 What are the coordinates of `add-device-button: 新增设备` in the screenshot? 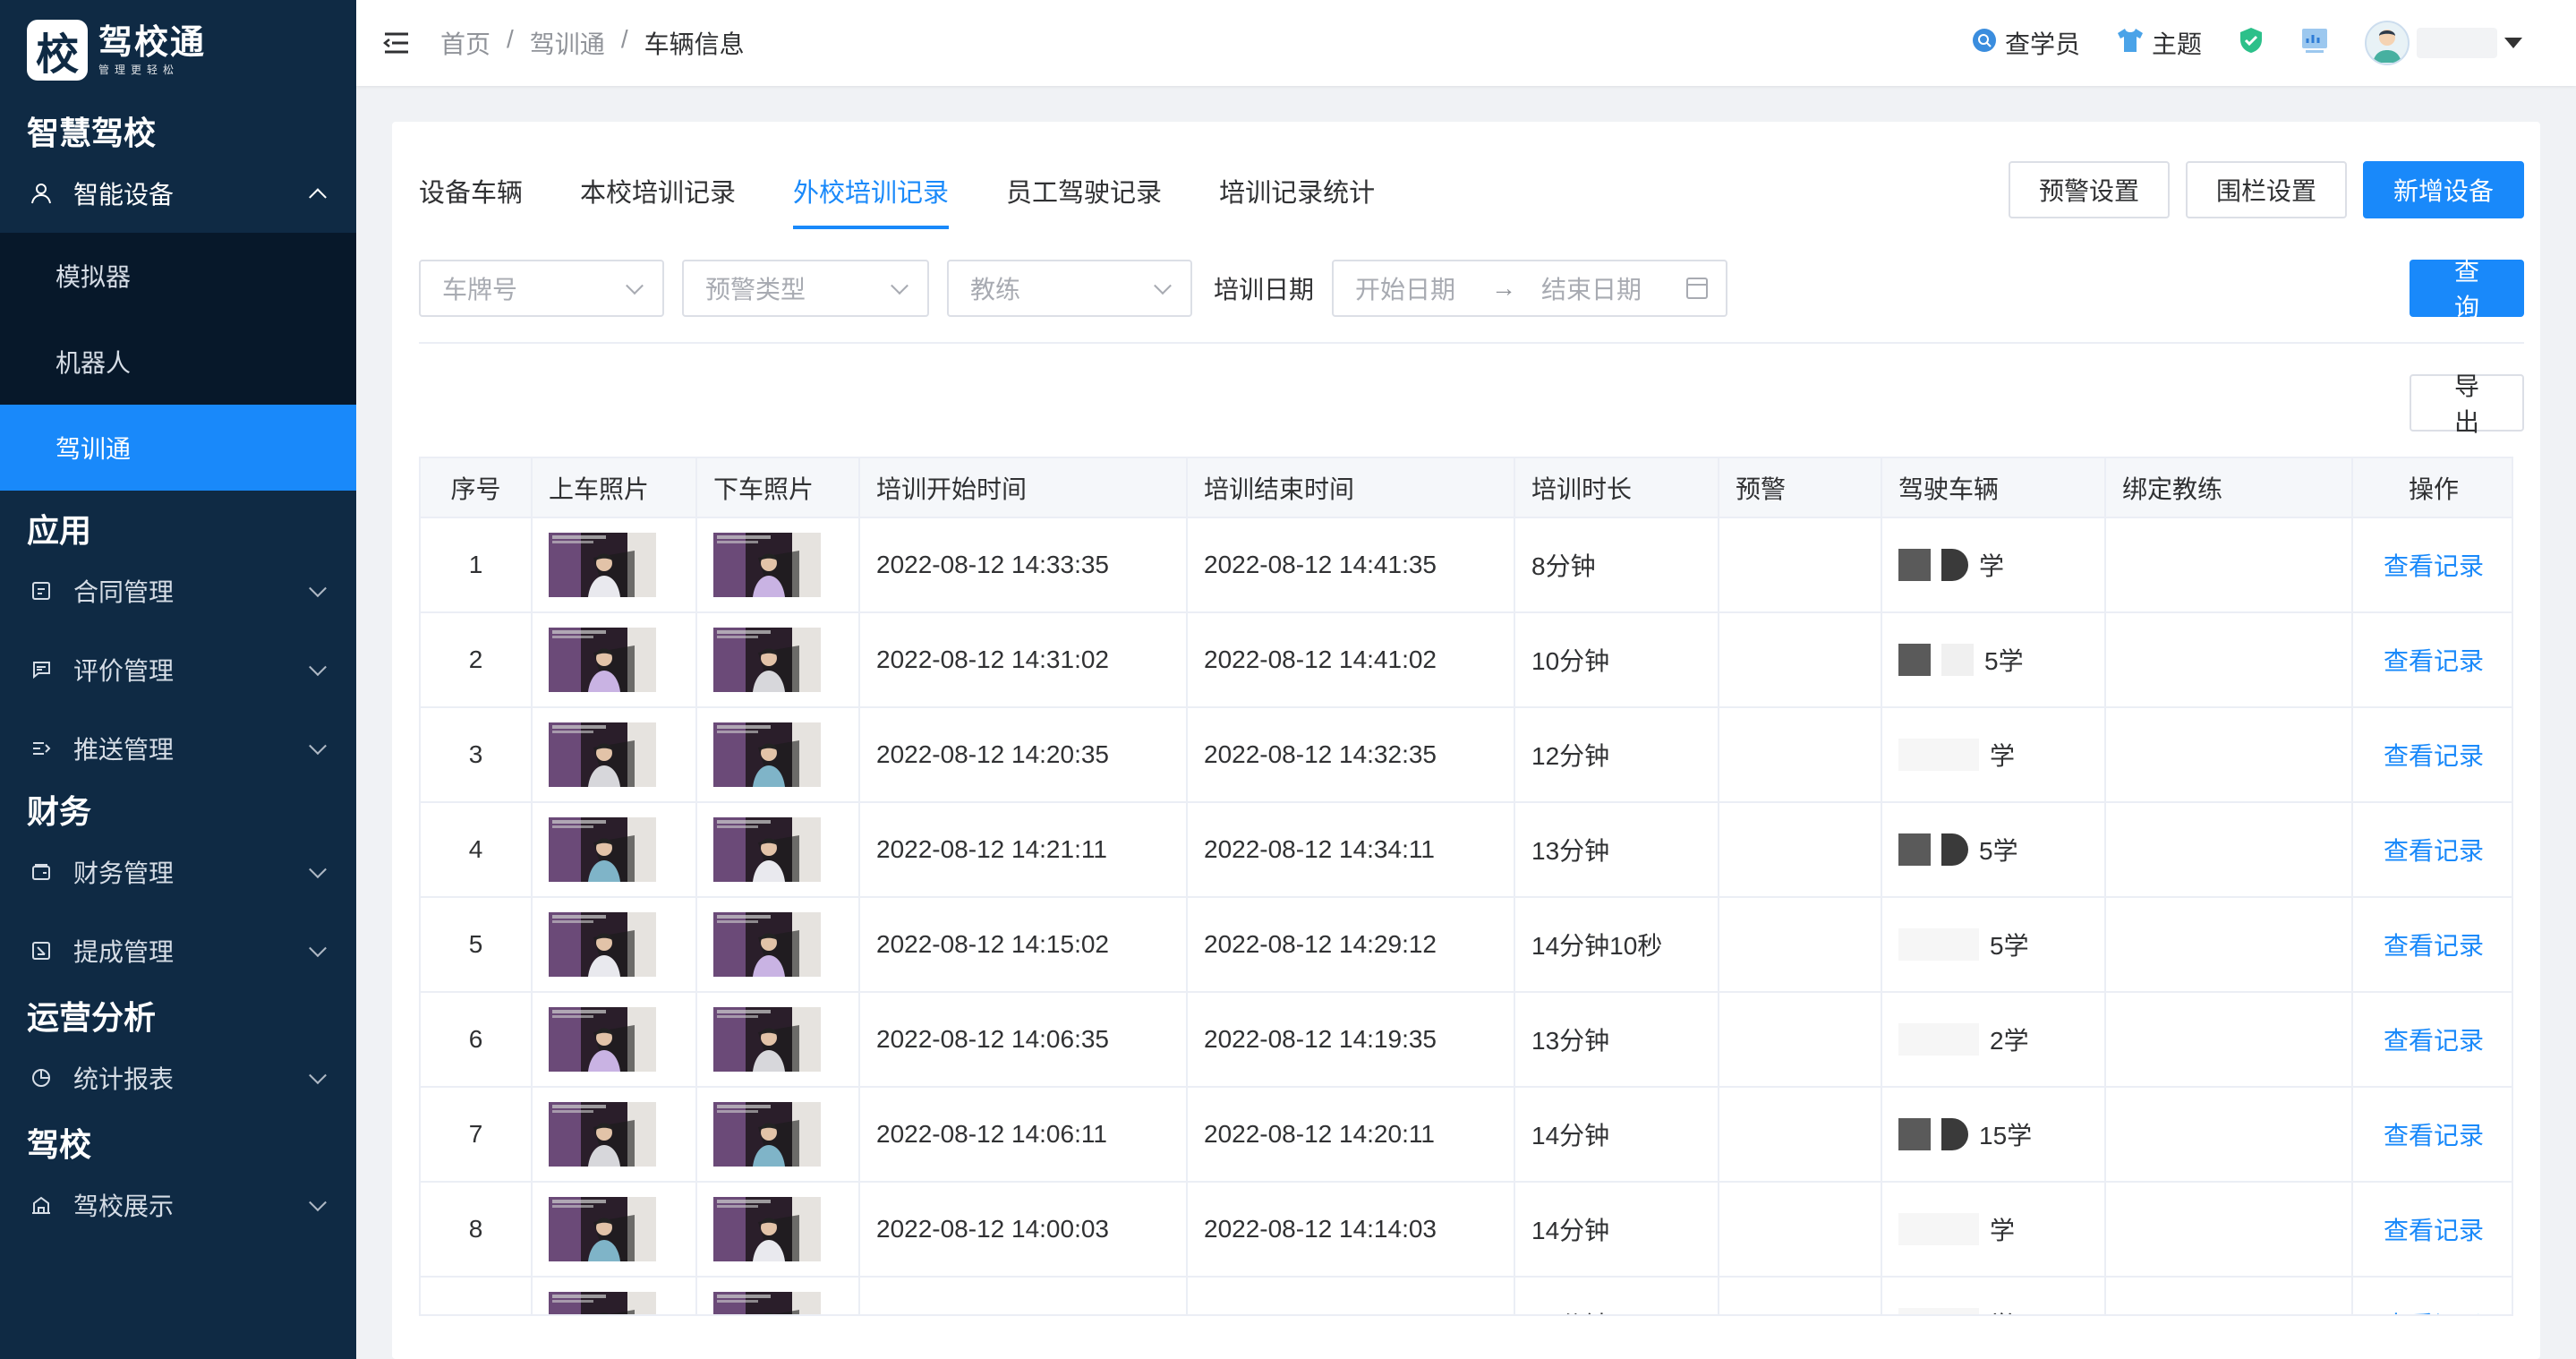 It's located at (2443, 189).